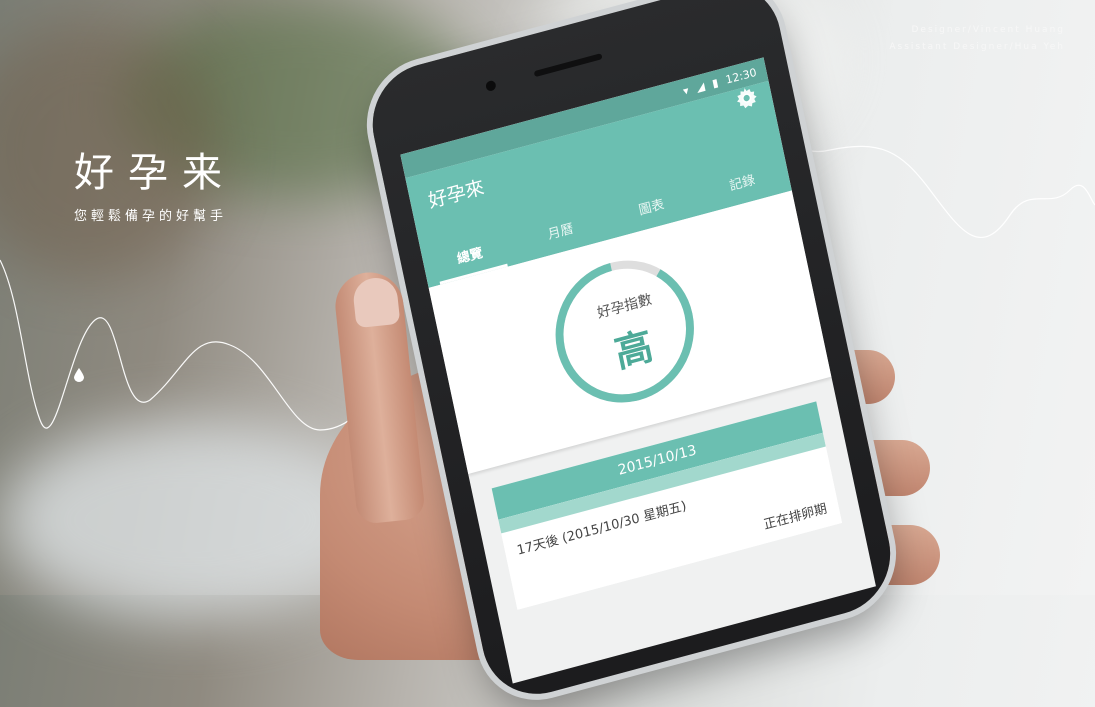 The width and height of the screenshot is (1095, 707). Describe the element at coordinates (741, 76) in the screenshot. I see `status-time: 12:30` at that location.